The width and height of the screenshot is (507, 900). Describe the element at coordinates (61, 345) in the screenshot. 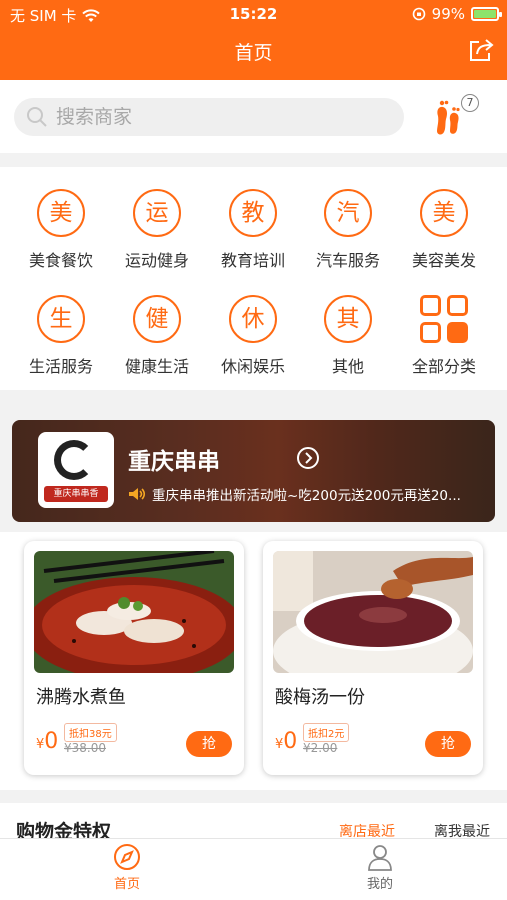

I see `category-life-services: 生 生活服务` at that location.